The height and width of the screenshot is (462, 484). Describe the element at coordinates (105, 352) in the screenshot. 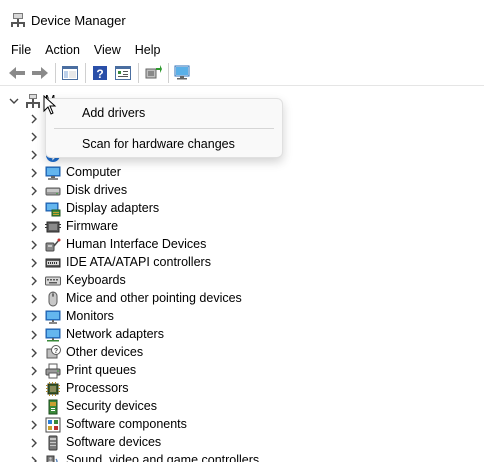

I see `tree-category-label: Other devices` at that location.